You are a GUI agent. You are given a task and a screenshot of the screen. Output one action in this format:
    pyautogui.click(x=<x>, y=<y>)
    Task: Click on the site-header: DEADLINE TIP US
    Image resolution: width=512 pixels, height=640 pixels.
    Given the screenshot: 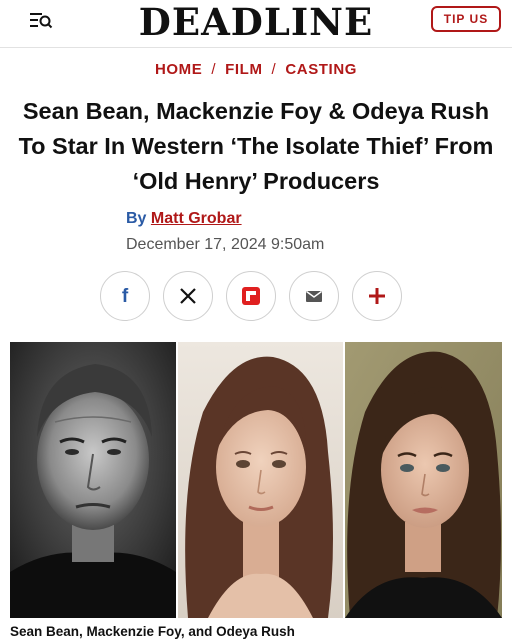 What is the action you would take?
    pyautogui.click(x=256, y=24)
    